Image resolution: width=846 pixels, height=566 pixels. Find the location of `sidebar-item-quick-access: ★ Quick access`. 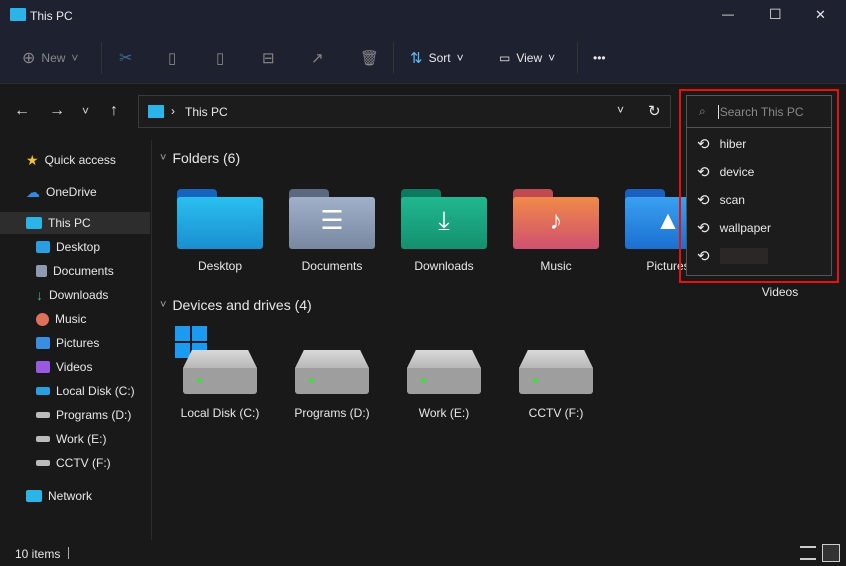

sidebar-item-quick-access: ★ Quick access is located at coordinates (101, 160).